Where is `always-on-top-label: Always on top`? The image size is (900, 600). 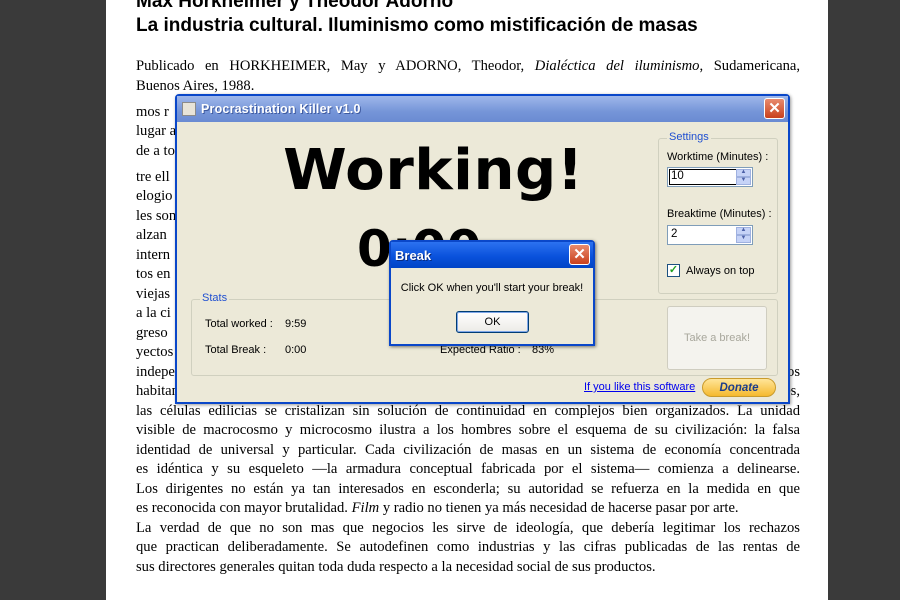 always-on-top-label: Always on top is located at coordinates (720, 271).